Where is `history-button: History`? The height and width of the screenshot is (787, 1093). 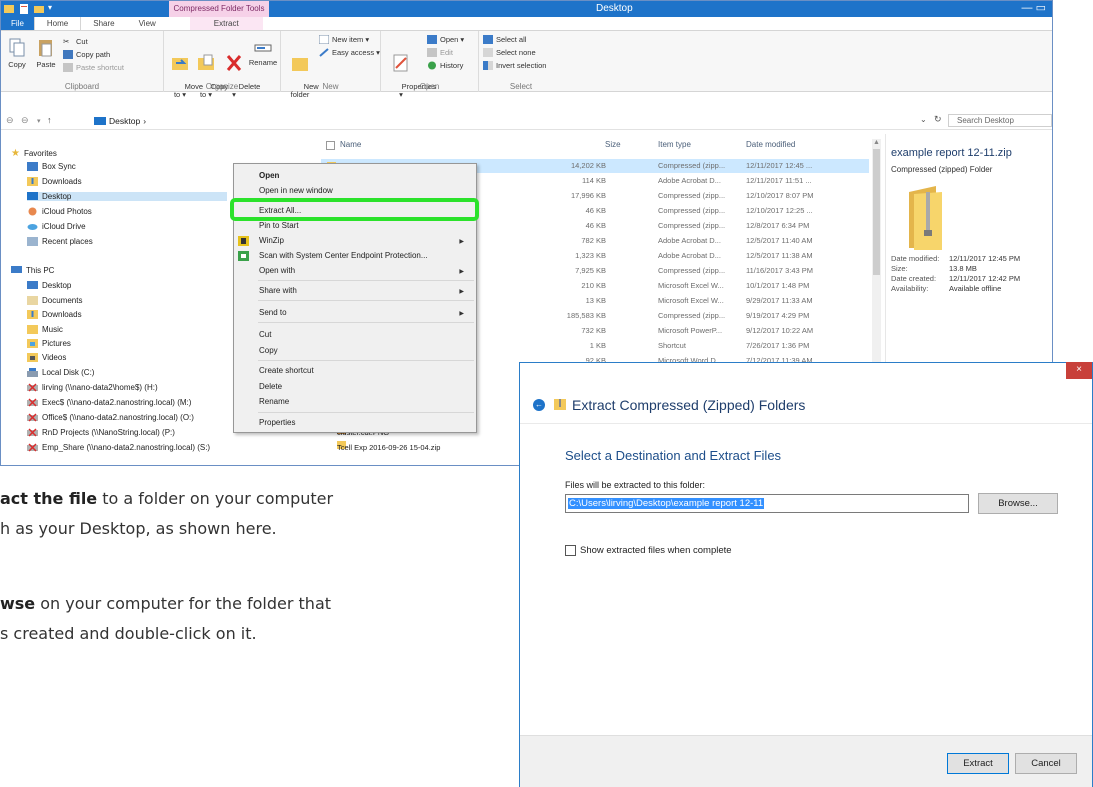
history-button: History is located at coordinates (445, 65).